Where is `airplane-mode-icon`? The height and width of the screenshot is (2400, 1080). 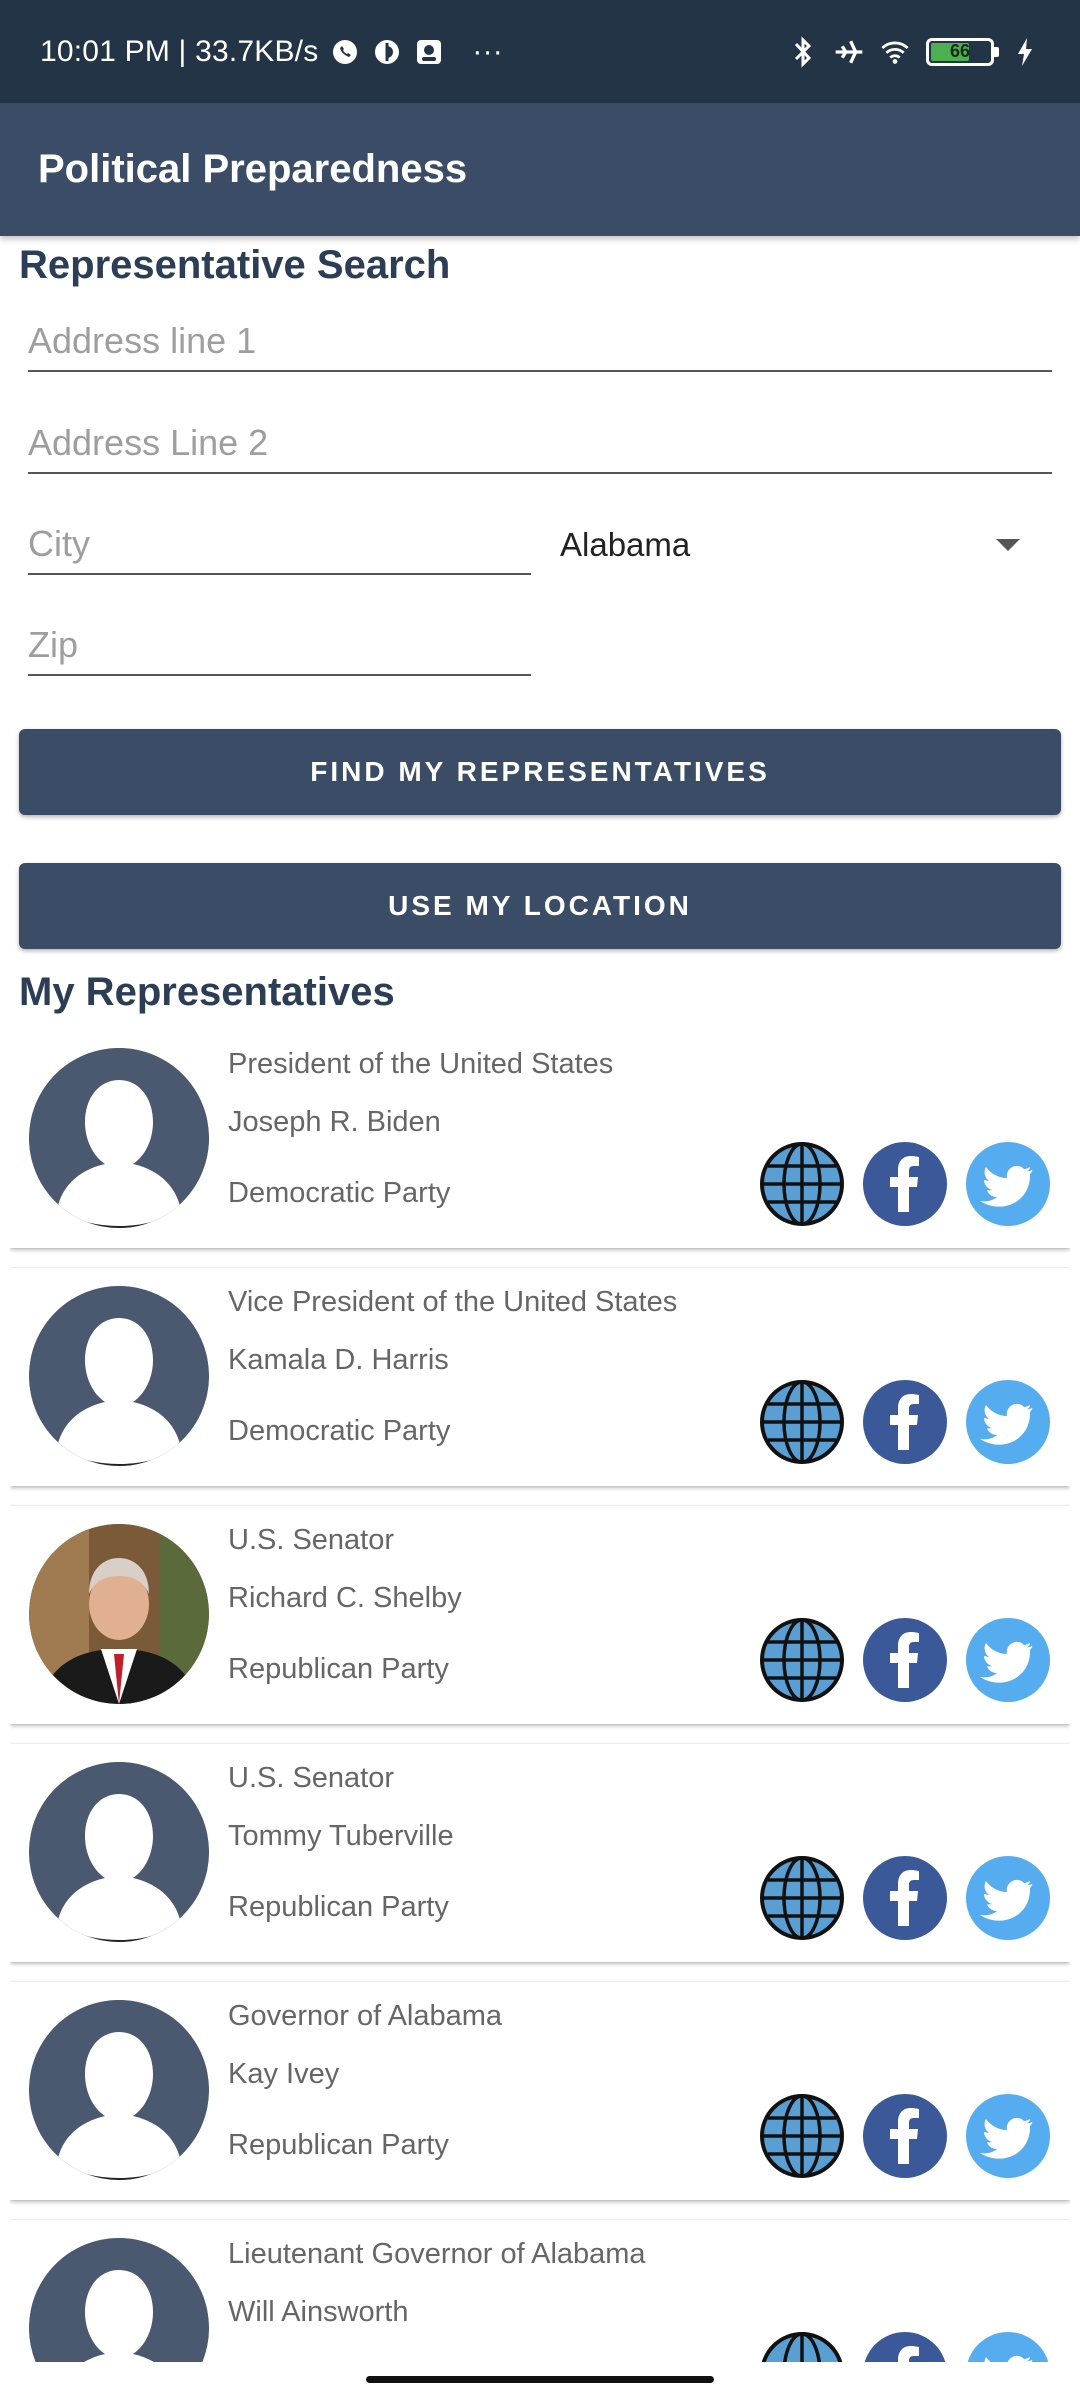 airplane-mode-icon is located at coordinates (849, 52).